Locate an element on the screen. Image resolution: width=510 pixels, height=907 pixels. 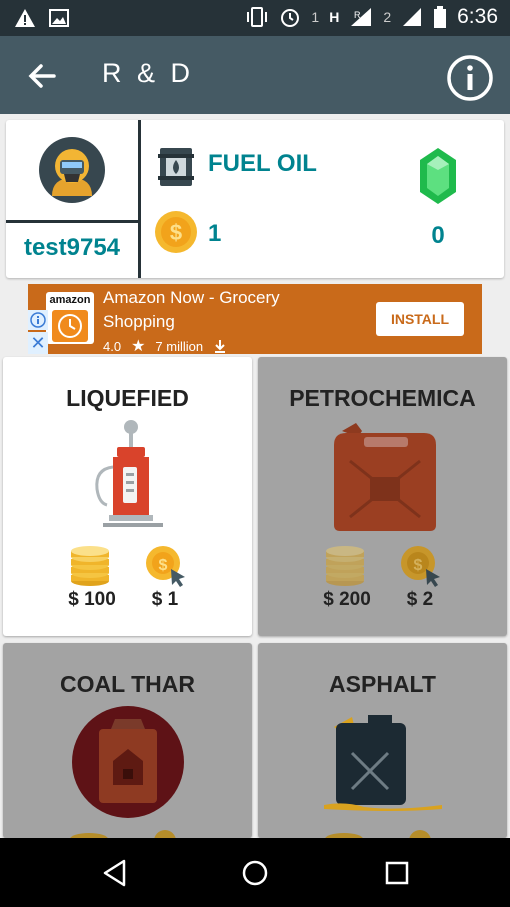
ad-title: Amazon Now - Grocery Shopping is located at coordinates (213, 310).